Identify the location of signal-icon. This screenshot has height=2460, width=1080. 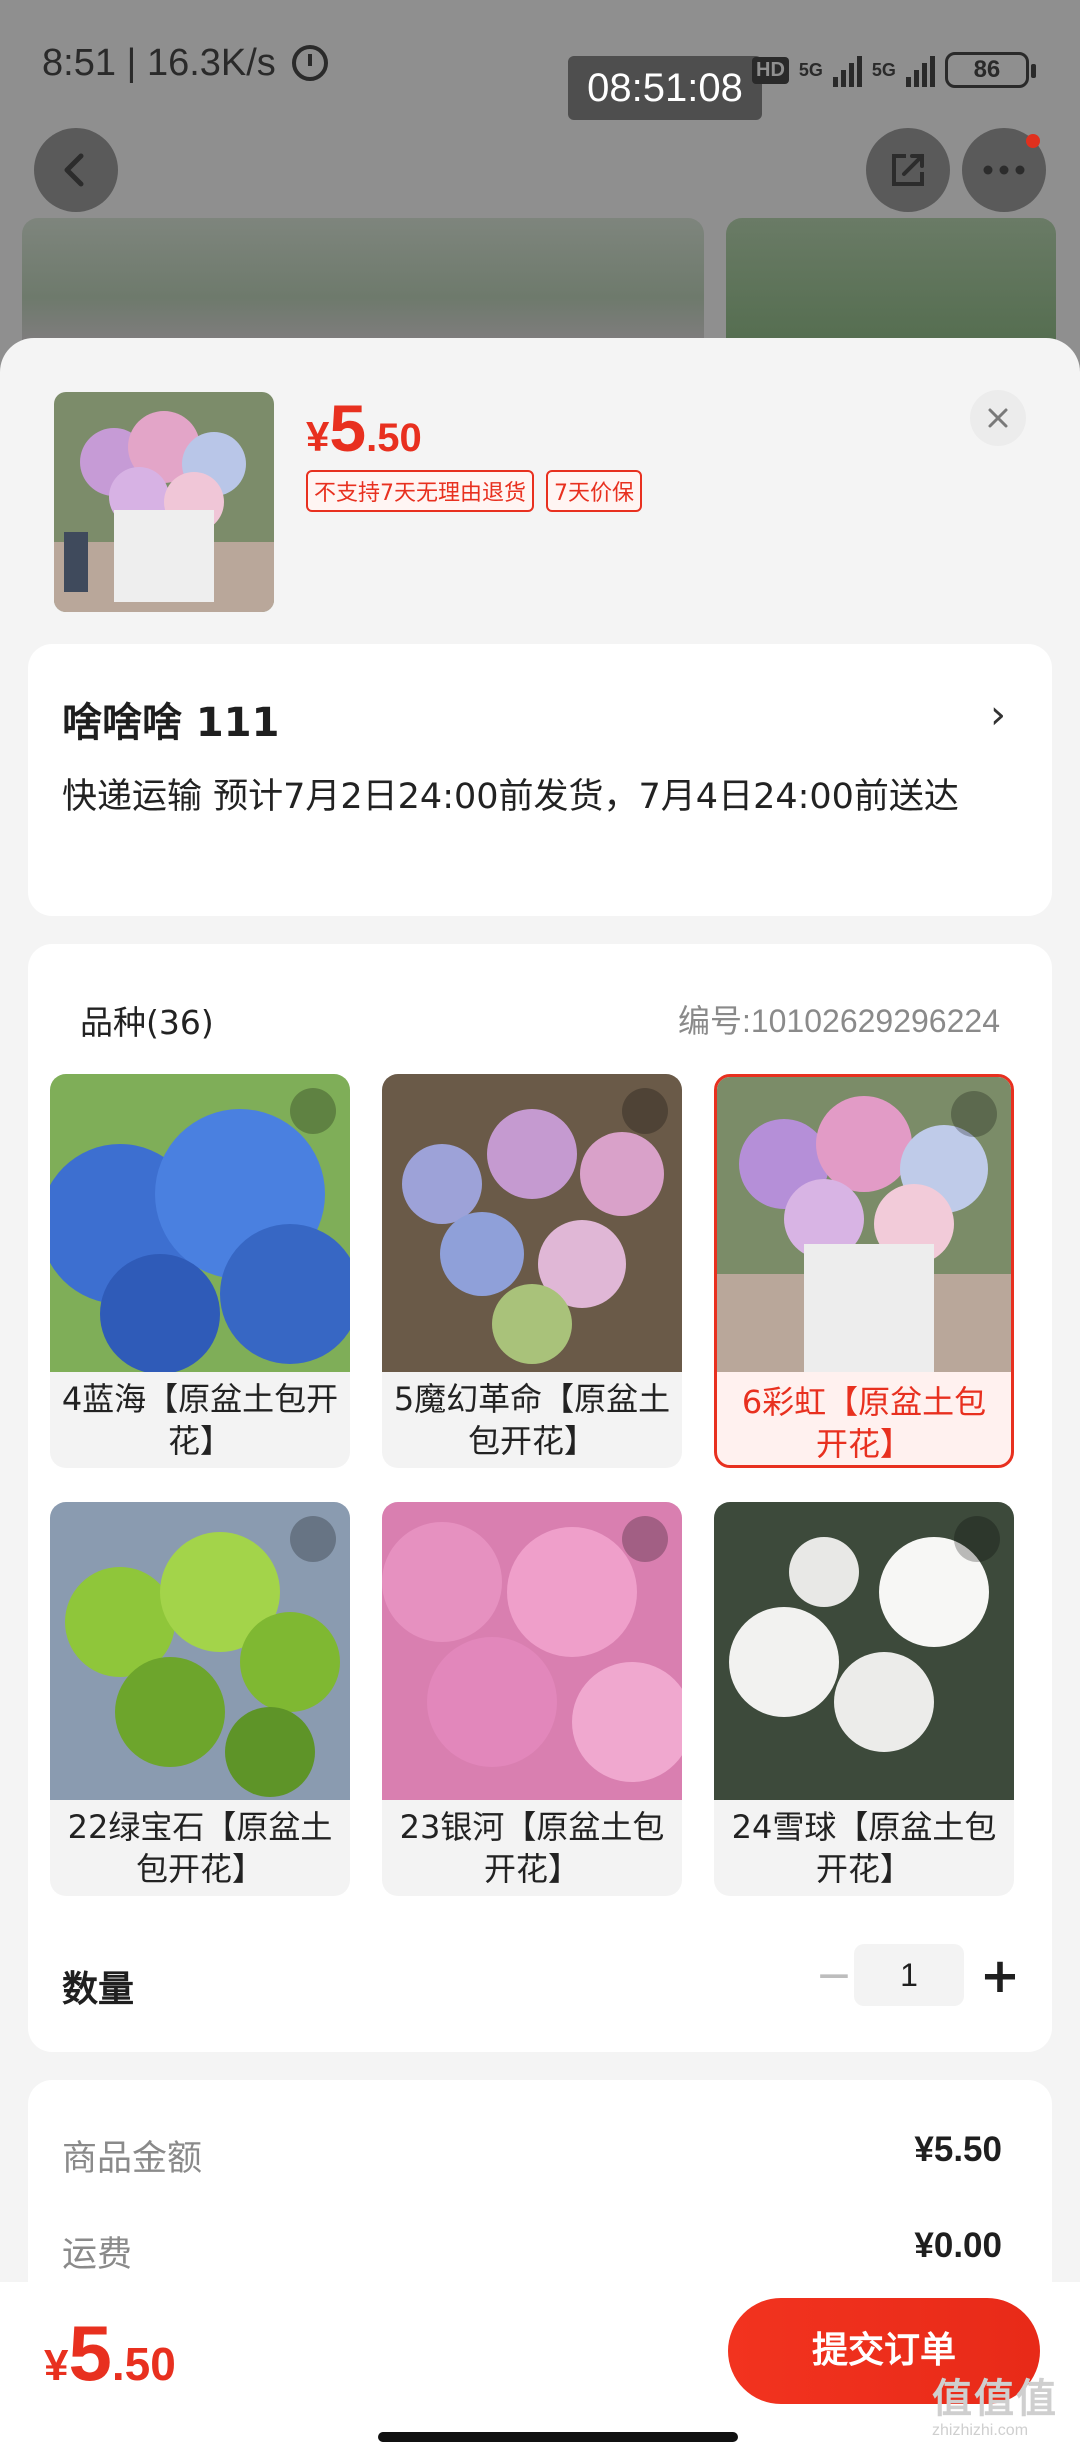
(847, 70).